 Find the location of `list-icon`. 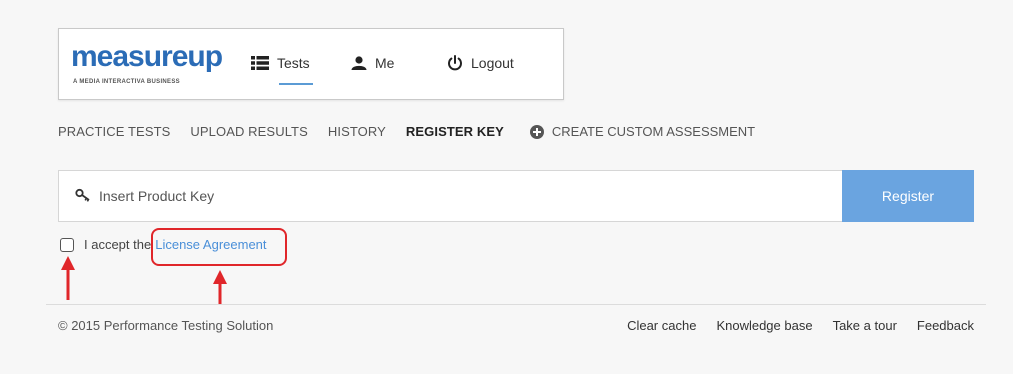

list-icon is located at coordinates (260, 63).